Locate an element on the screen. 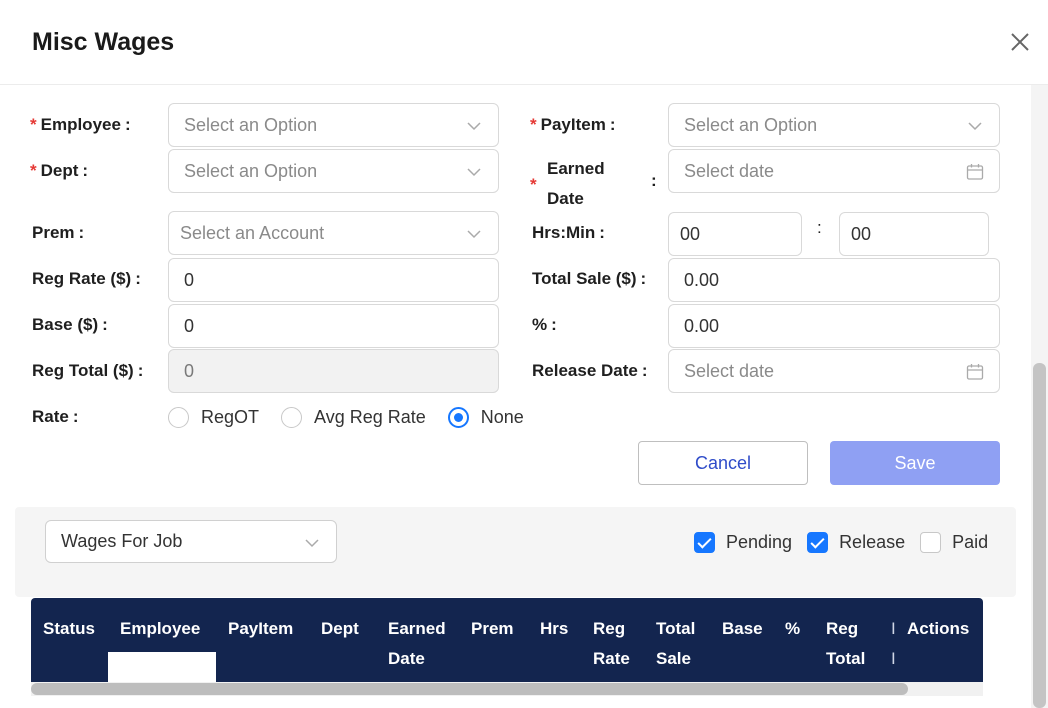  payitem-label: * PayItem: is located at coordinates (573, 124).